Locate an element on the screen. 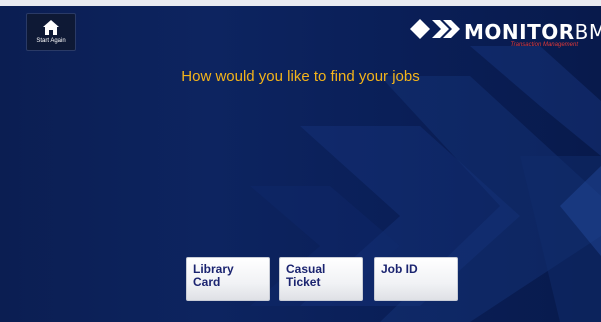 The width and height of the screenshot is (601, 322). logo-tagline: Transaction Management is located at coordinates (544, 45).